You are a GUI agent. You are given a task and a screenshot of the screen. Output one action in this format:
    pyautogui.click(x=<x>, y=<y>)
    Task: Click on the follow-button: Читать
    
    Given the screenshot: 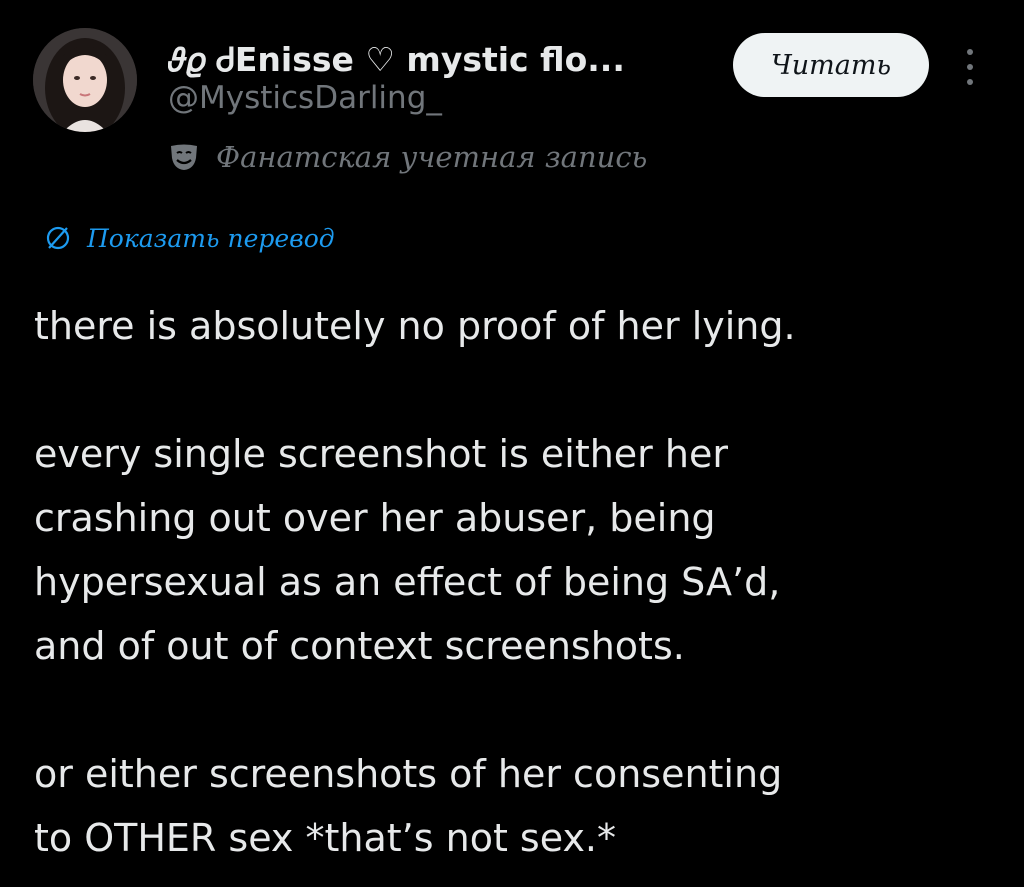 What is the action you would take?
    pyautogui.click(x=831, y=65)
    